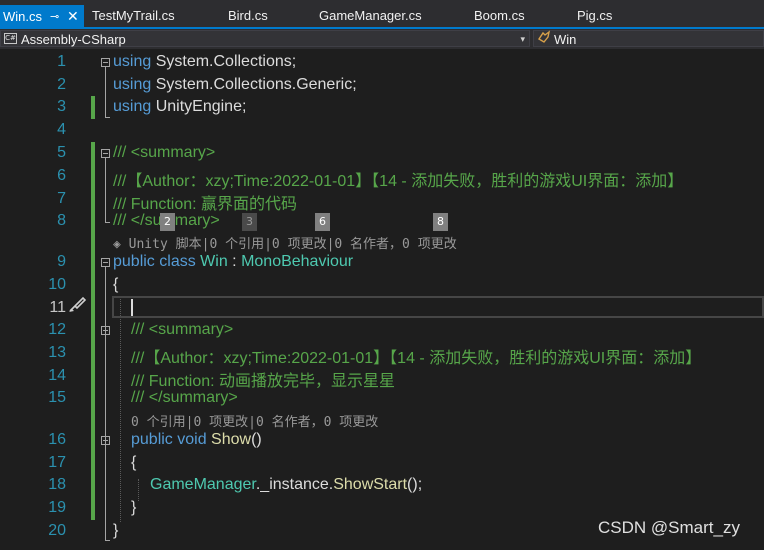  I want to click on code-text: (), so click(256, 439).